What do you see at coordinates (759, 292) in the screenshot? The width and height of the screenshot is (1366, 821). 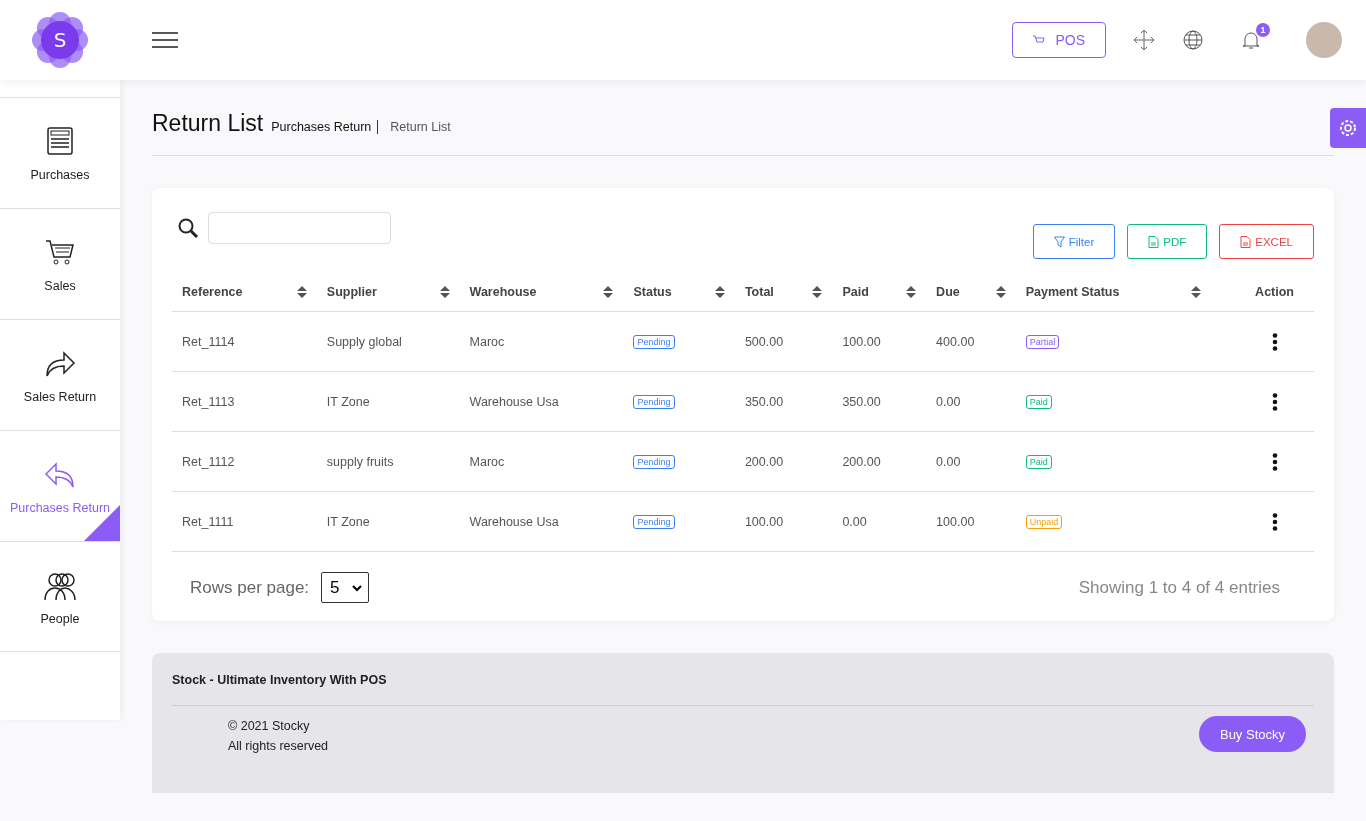 I see `column-header: Total` at bounding box center [759, 292].